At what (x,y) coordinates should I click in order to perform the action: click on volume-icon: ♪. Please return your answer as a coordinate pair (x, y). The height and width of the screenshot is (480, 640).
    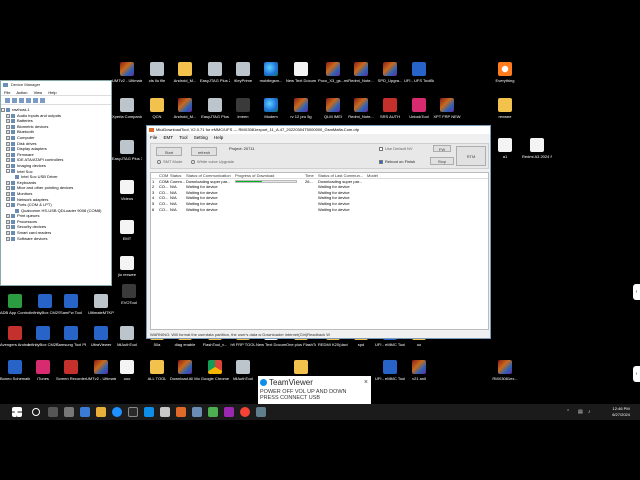
    Looking at the image, I should click on (589, 412).